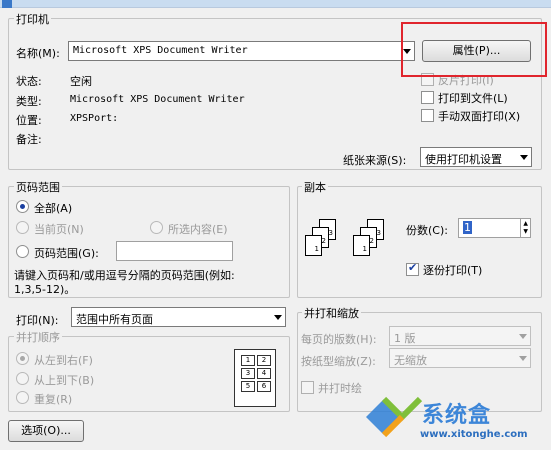 The image size is (551, 450). Describe the element at coordinates (338, 361) in the screenshot. I see `scale-label: 按纸型缩放(Z):` at that location.